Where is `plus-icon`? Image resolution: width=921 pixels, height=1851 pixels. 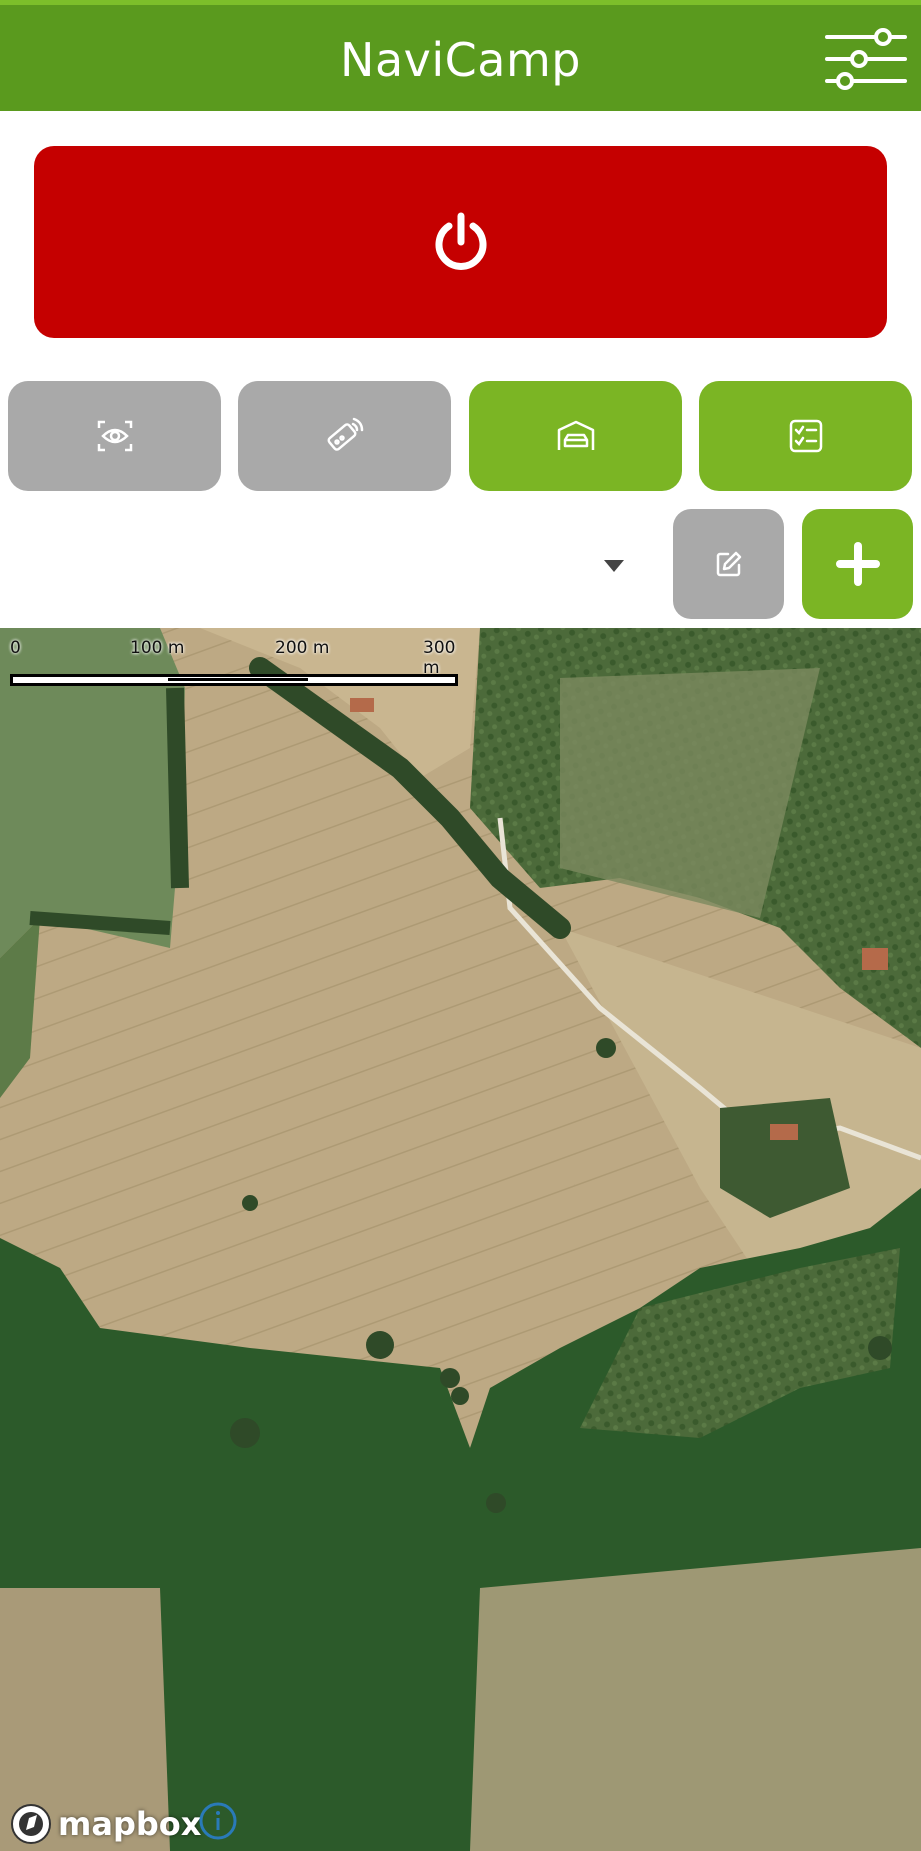 plus-icon is located at coordinates (857, 564).